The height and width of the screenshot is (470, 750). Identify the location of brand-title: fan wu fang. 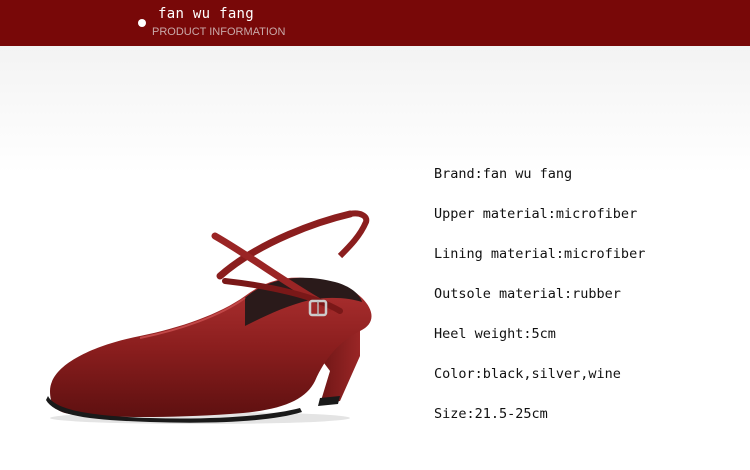
(206, 14).